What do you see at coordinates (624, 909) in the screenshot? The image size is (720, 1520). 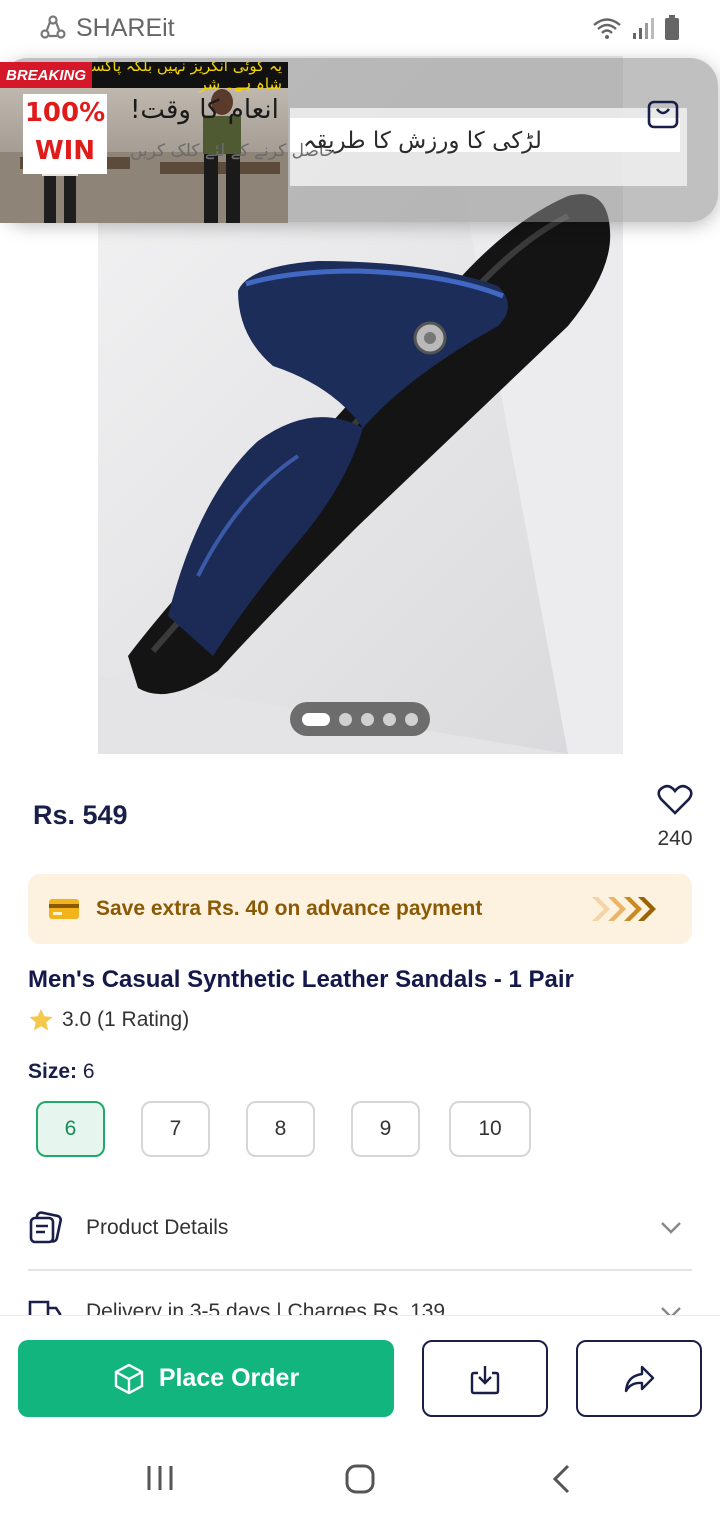 I see `chevrons-right-icon` at bounding box center [624, 909].